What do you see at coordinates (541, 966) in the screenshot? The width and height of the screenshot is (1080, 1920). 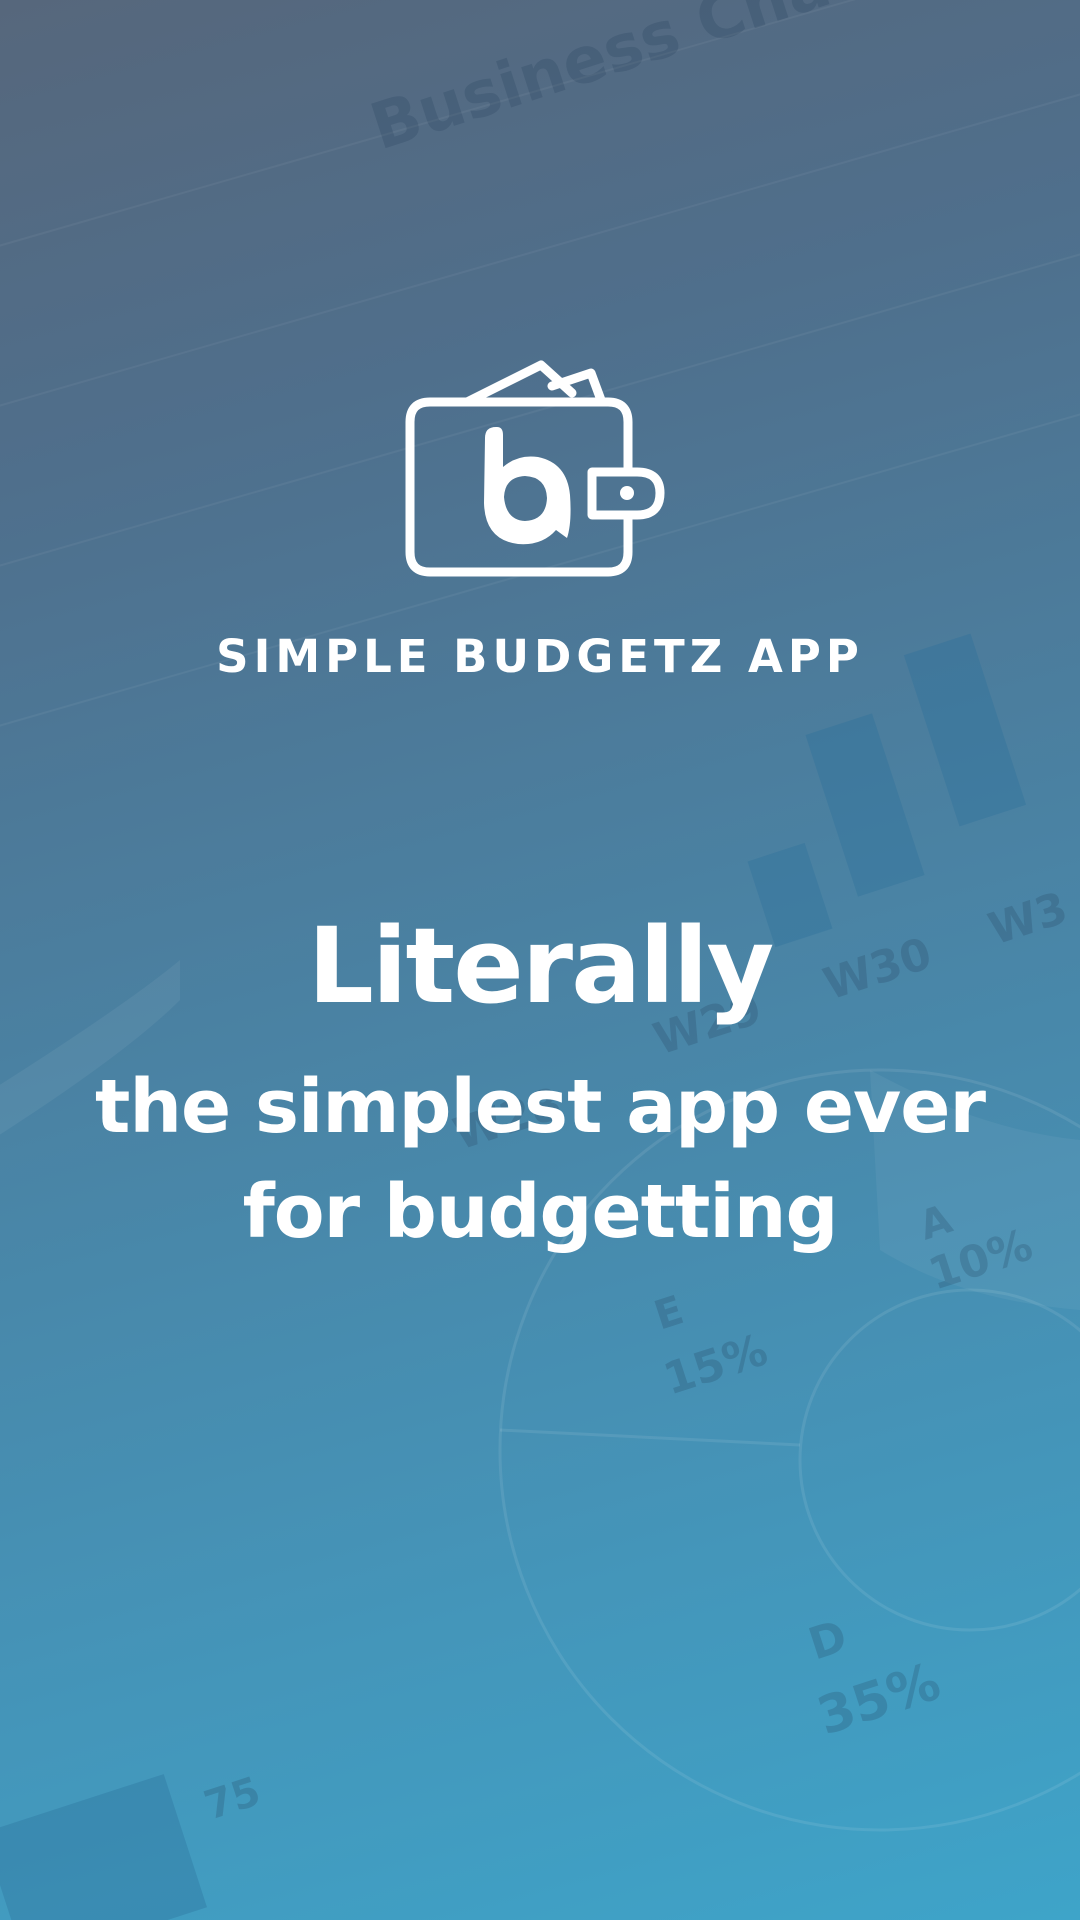 I see `headline: Literally` at bounding box center [541, 966].